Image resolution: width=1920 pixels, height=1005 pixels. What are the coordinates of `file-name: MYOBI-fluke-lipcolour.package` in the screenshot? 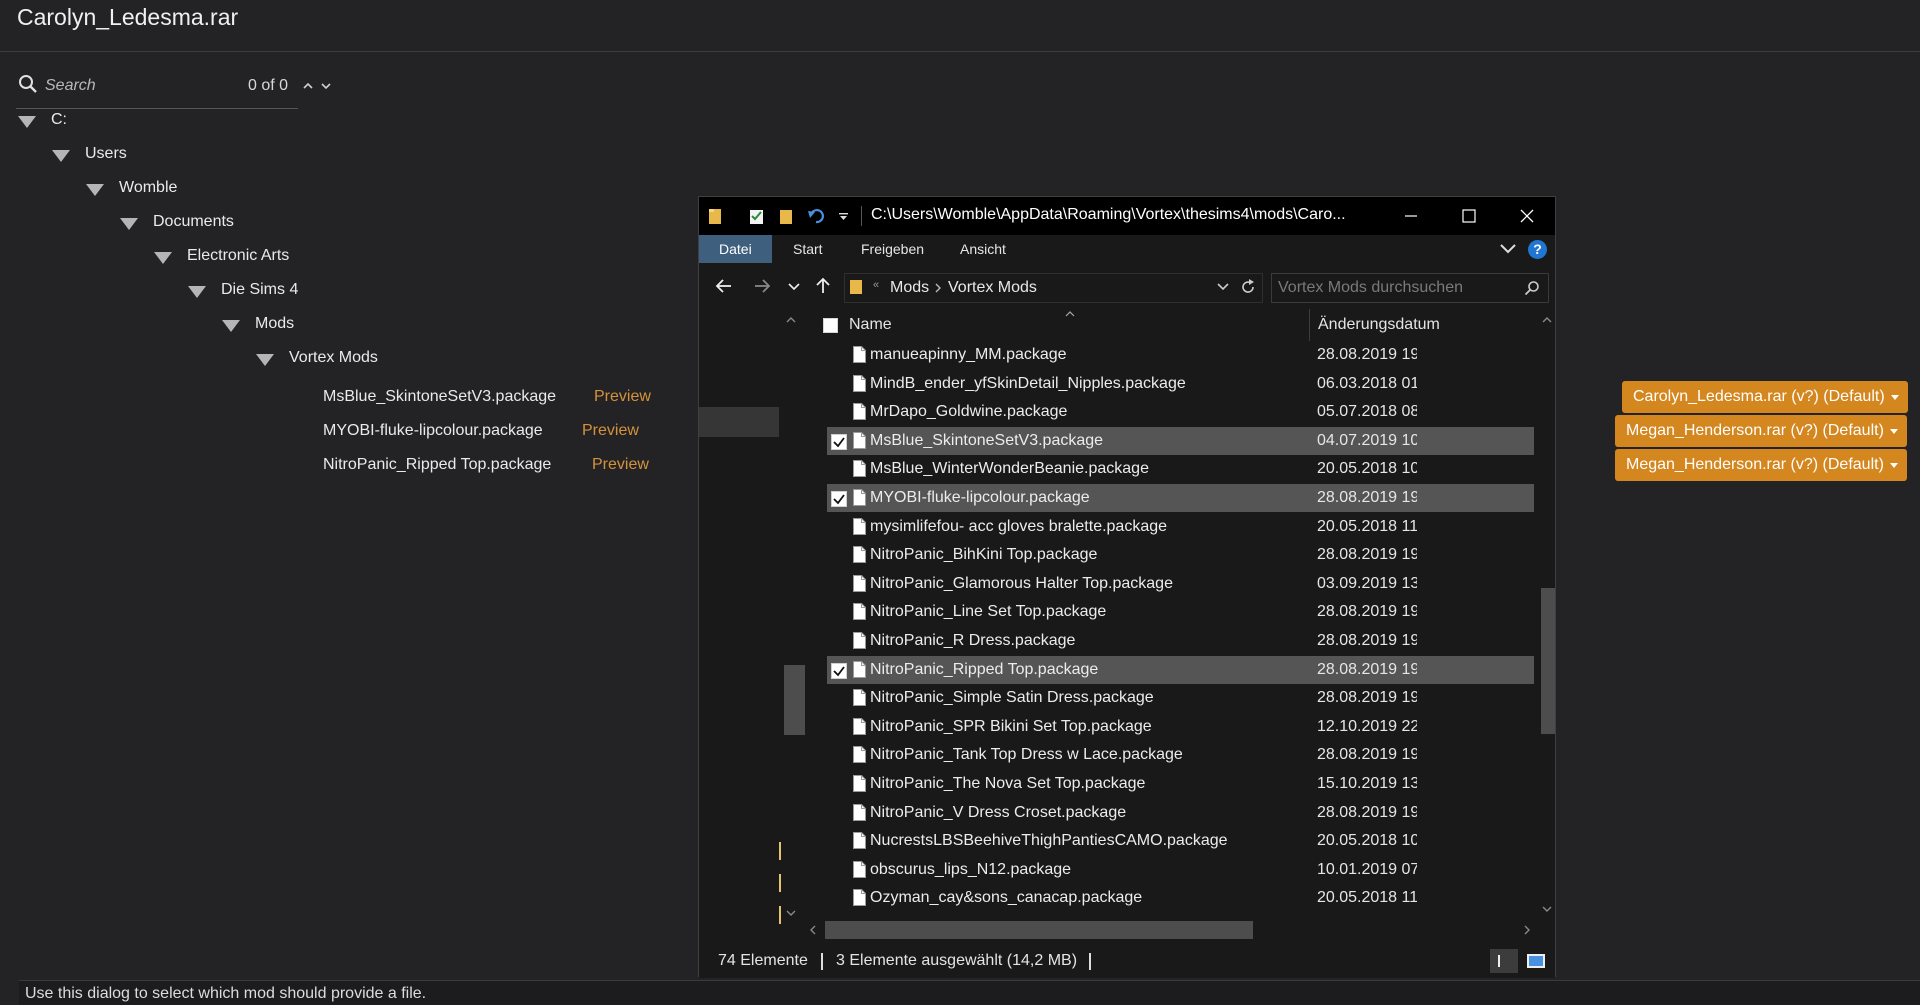 It's located at (980, 497).